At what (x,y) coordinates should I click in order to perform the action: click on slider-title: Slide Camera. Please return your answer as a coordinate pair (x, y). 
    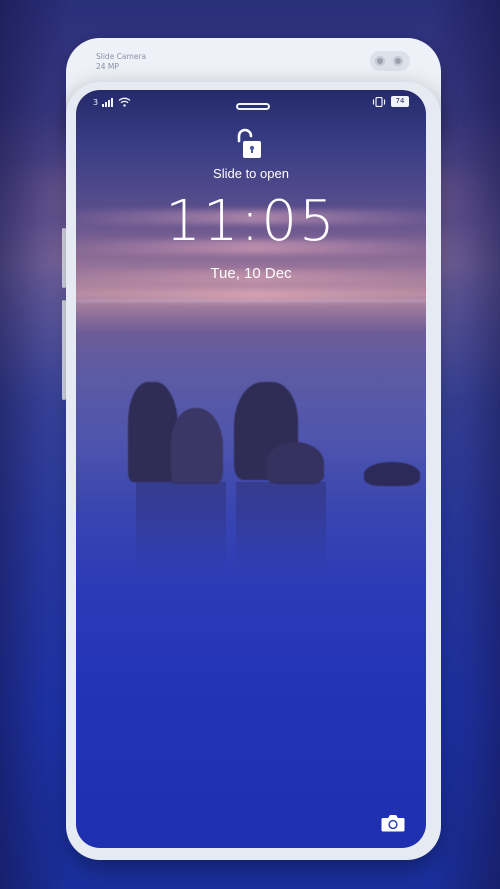
    Looking at the image, I should click on (121, 56).